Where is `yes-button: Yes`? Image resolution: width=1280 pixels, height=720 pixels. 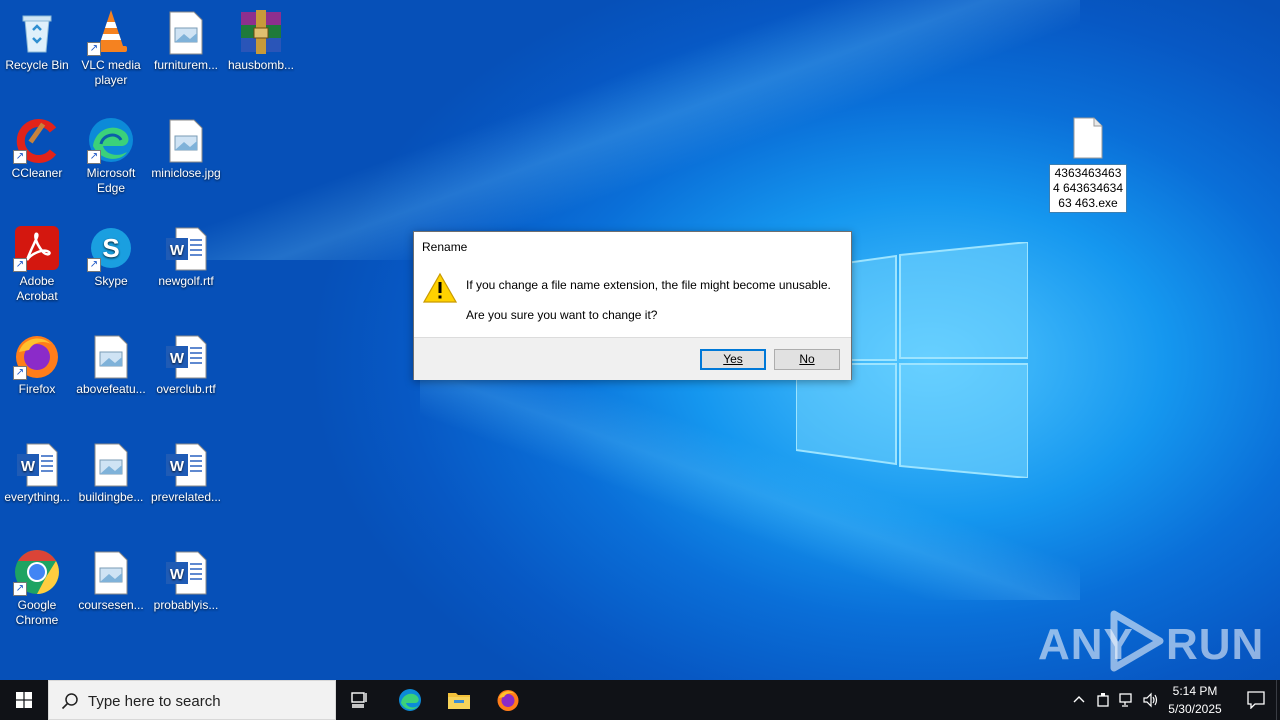
yes-button: Yes is located at coordinates (733, 359).